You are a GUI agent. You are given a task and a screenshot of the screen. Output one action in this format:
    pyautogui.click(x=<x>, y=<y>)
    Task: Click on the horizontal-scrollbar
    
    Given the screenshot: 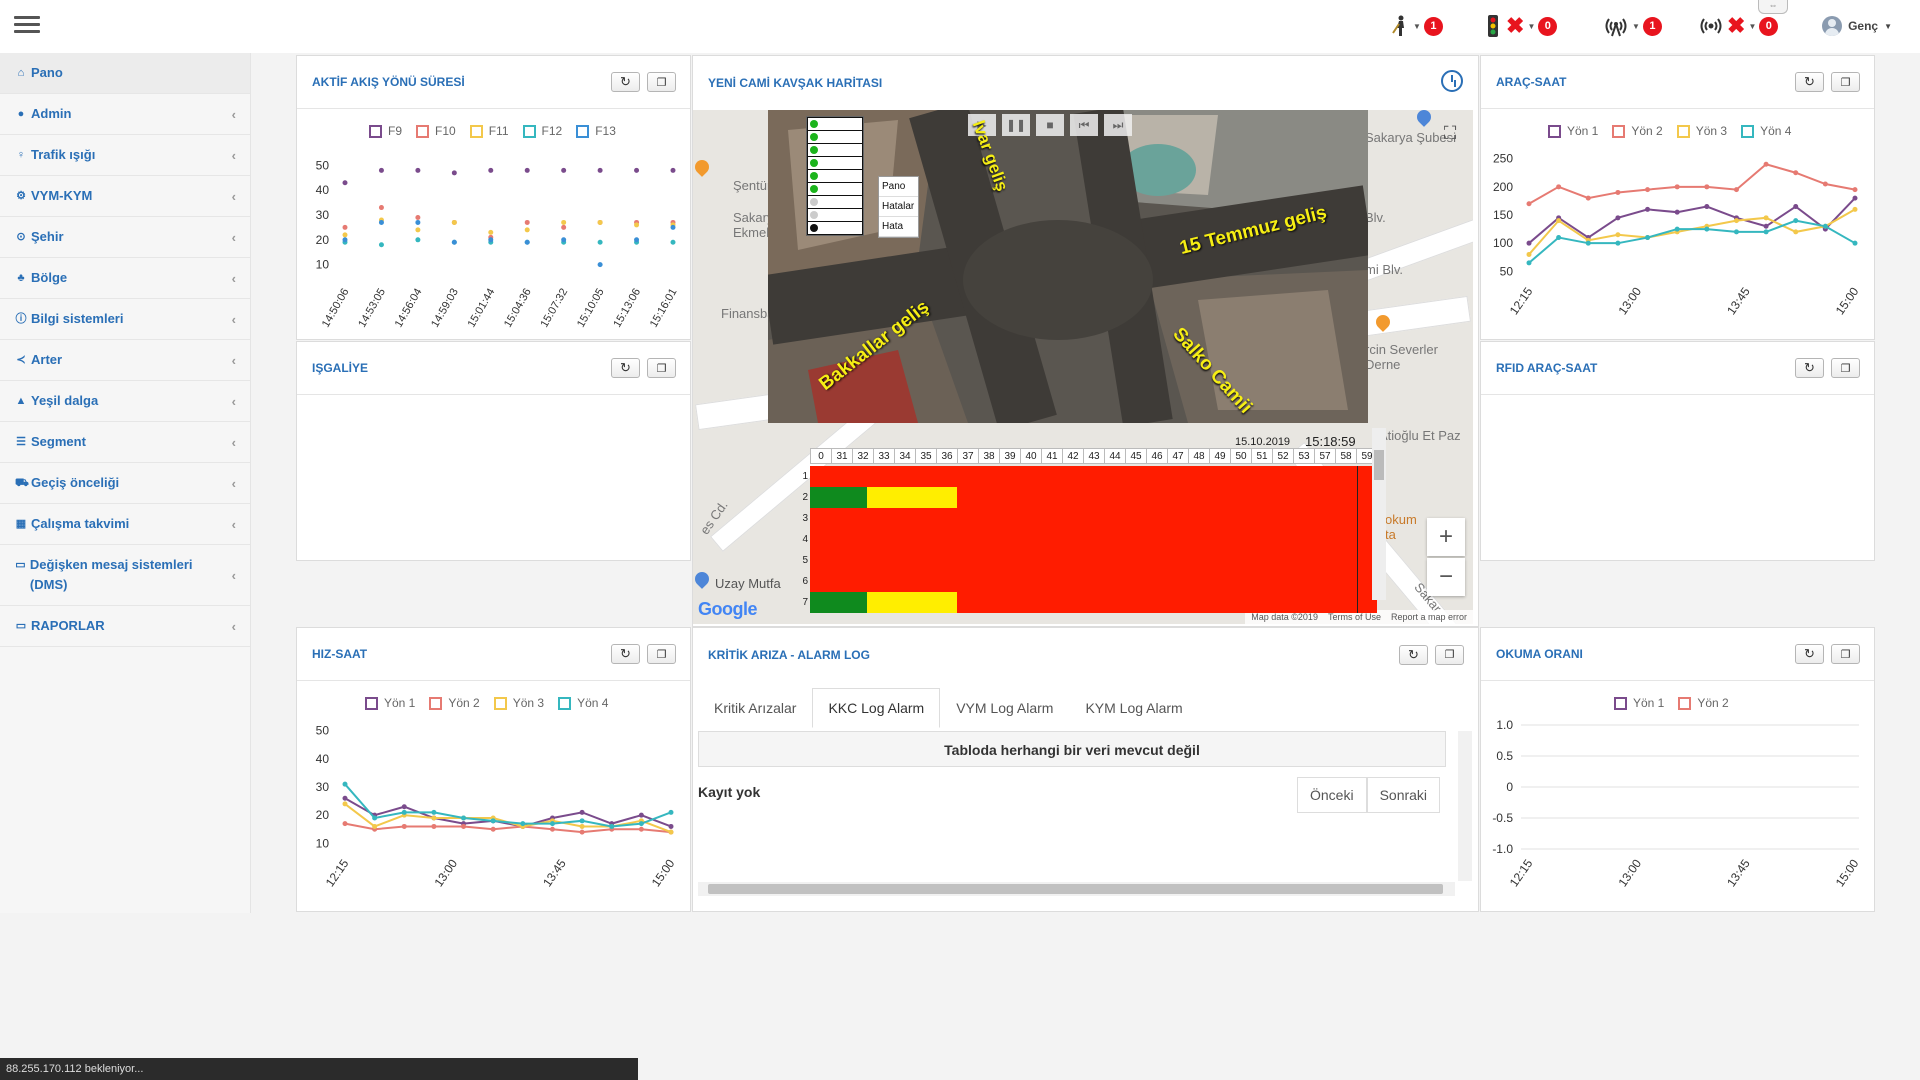 What is the action you would take?
    pyautogui.click(x=1076, y=889)
    